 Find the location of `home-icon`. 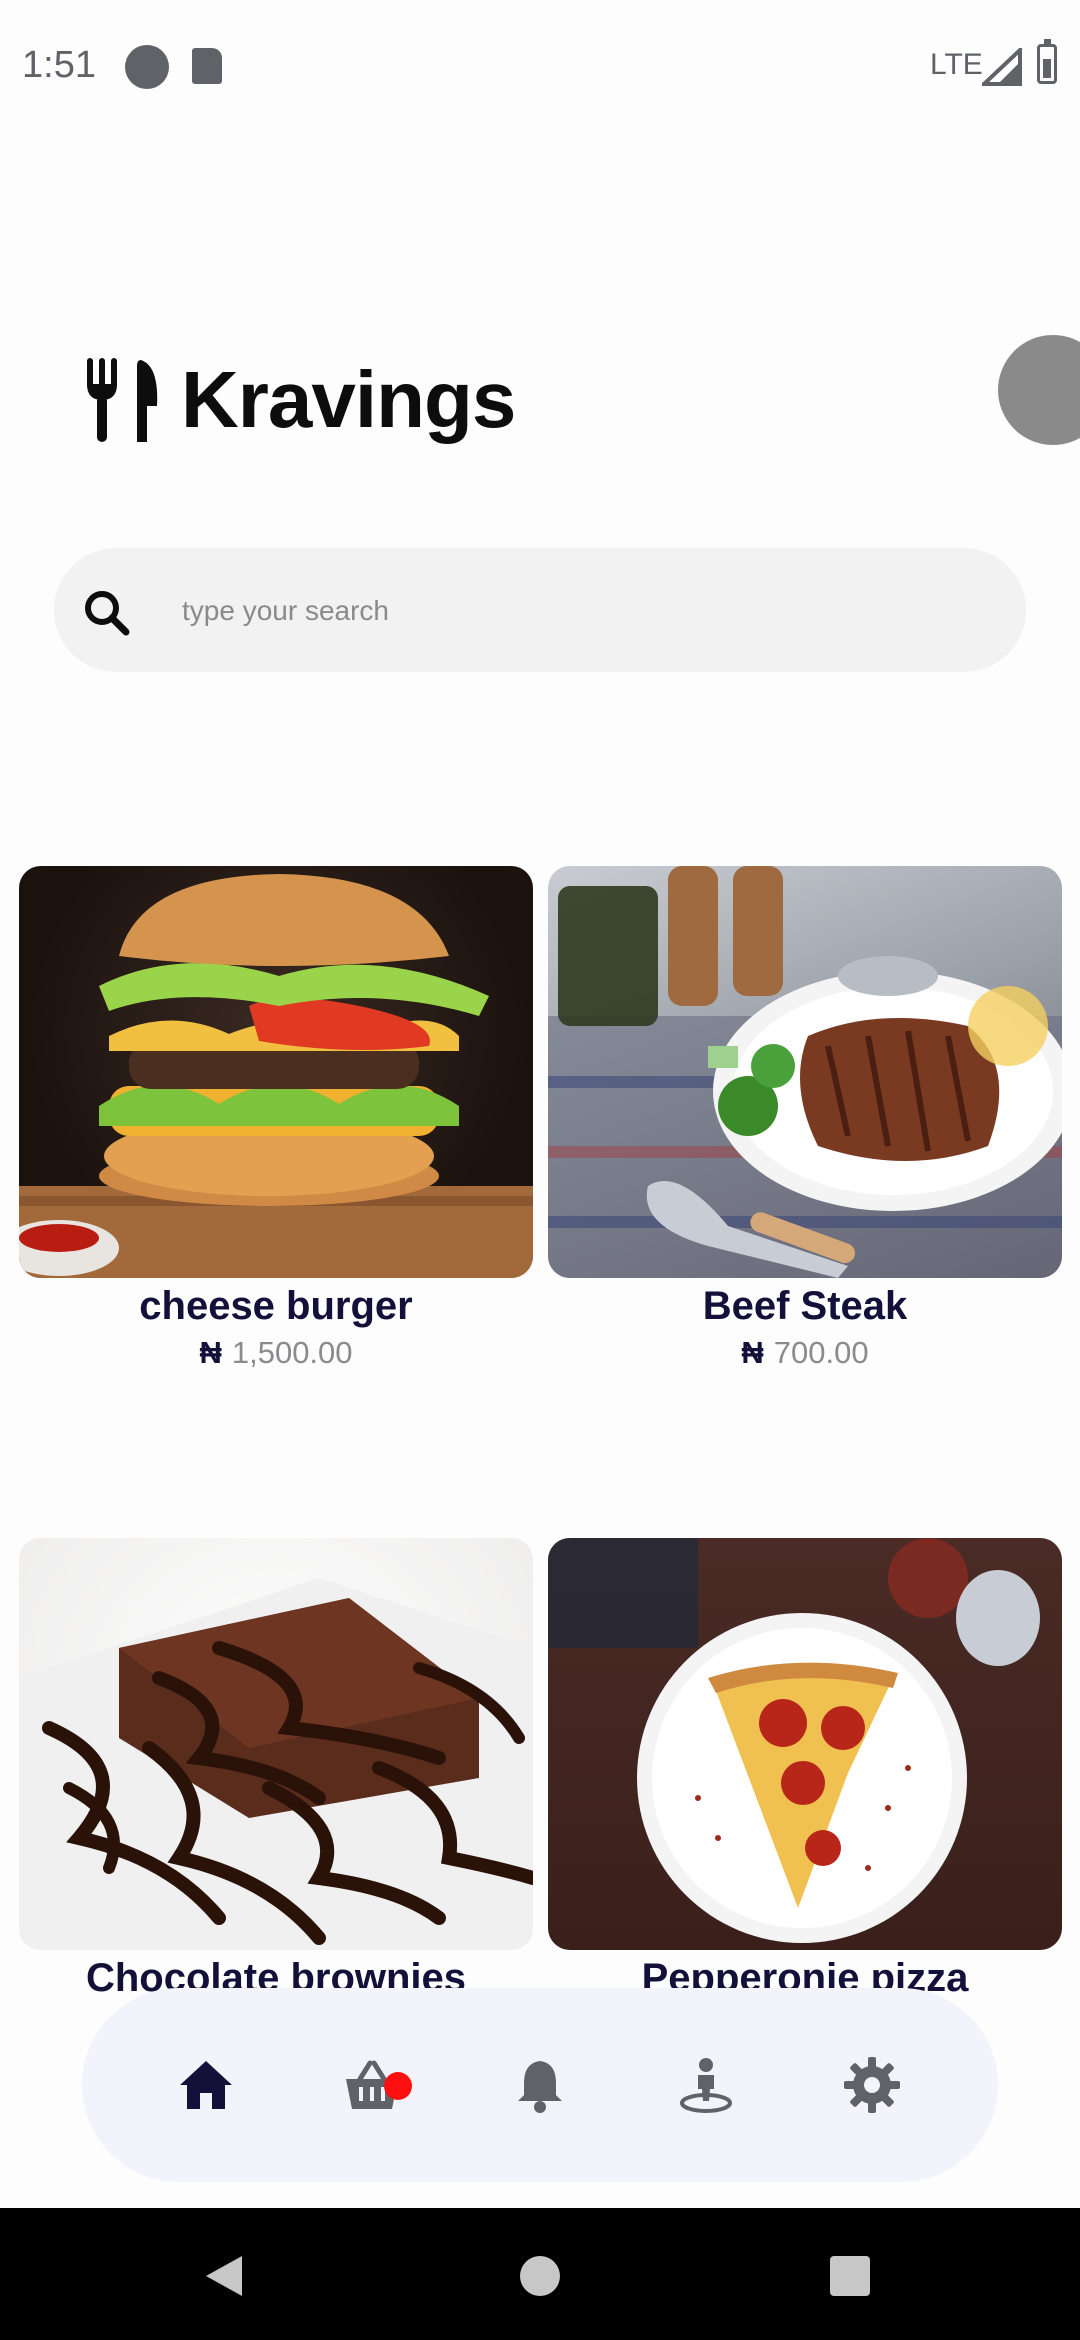

home-icon is located at coordinates (206, 2085).